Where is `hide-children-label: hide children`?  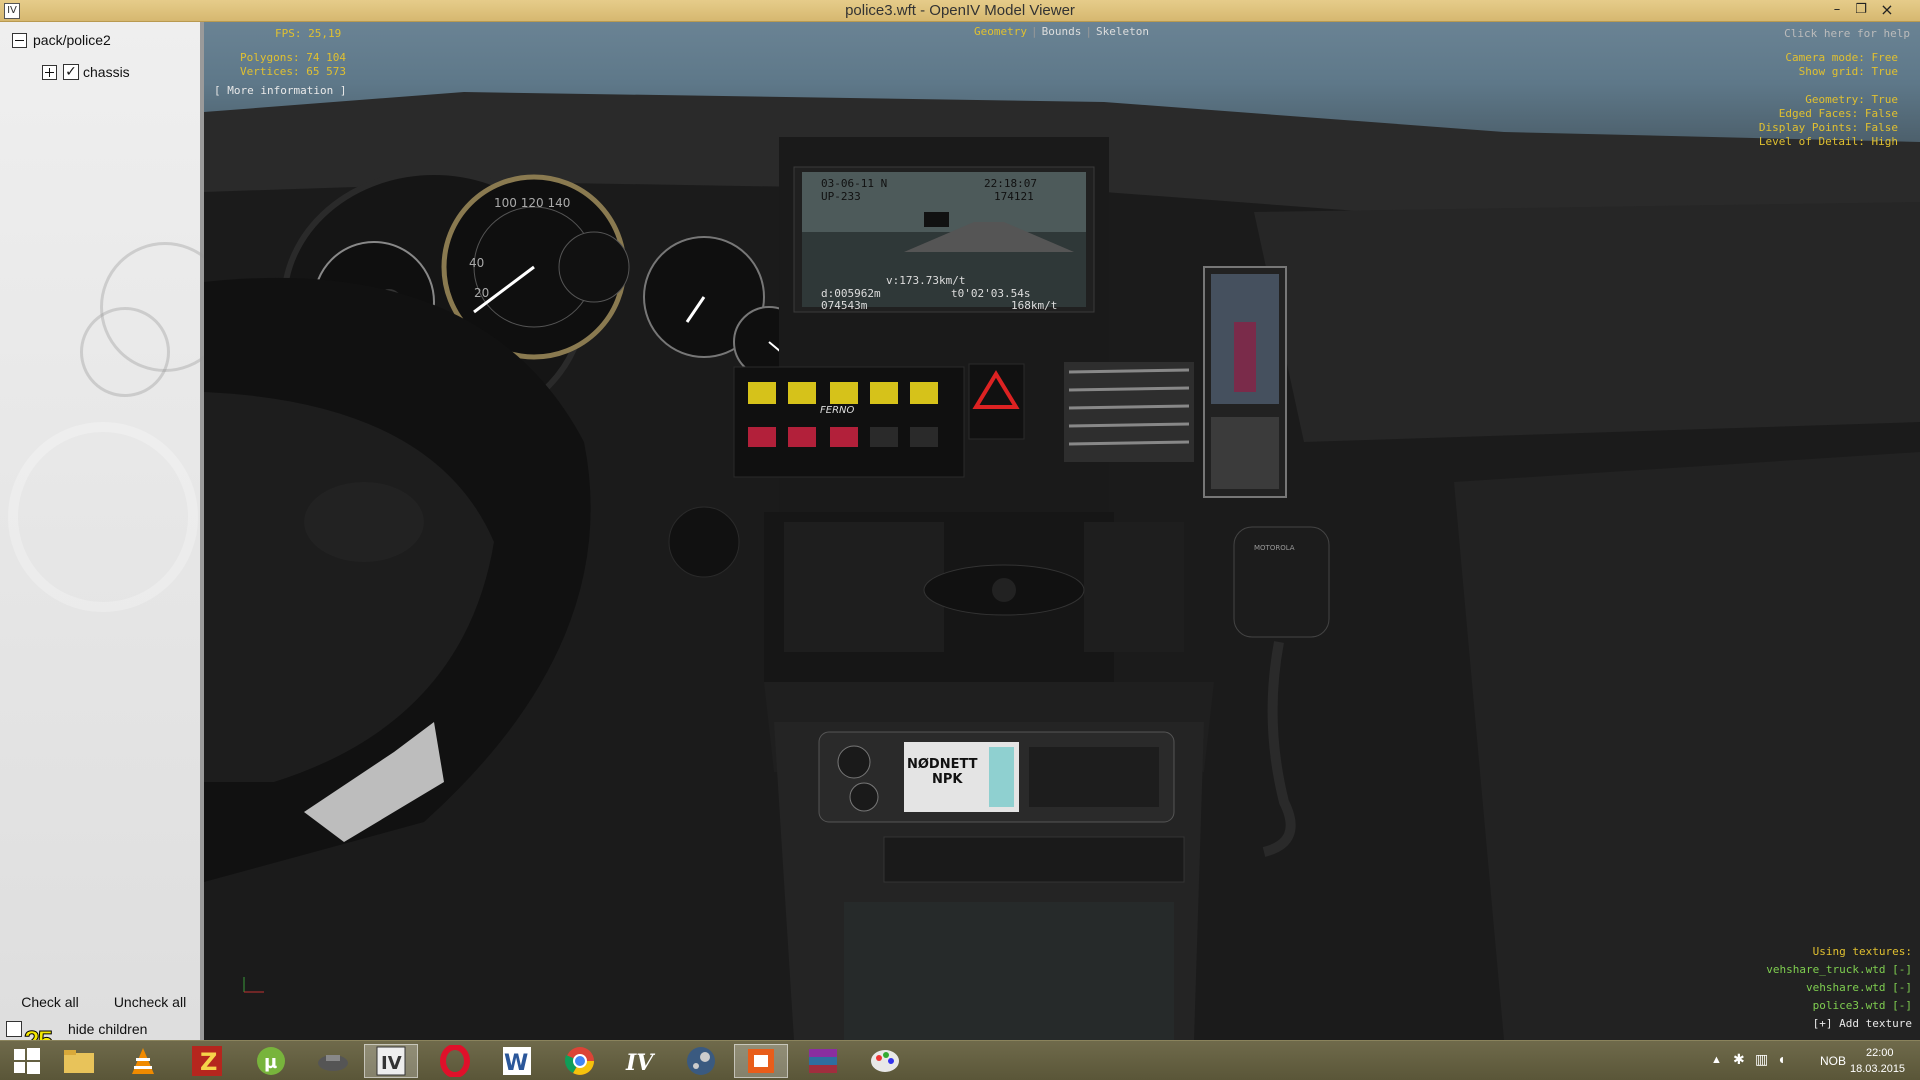 hide-children-label: hide children is located at coordinates (108, 1029).